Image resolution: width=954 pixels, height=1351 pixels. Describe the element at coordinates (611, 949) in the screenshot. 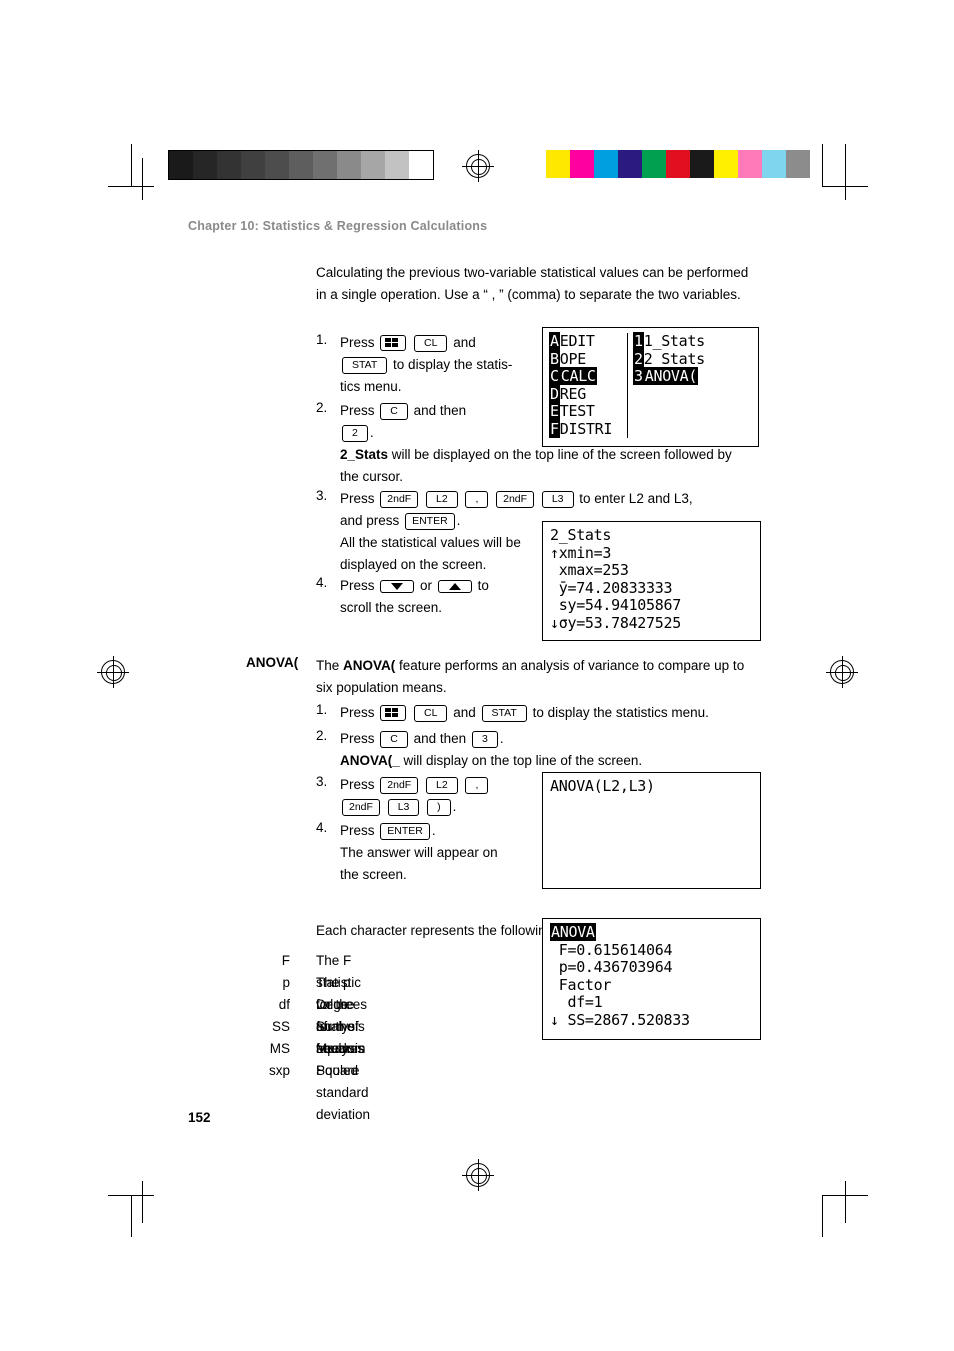

I see `anova-result-line-1: F=0.615614064` at that location.